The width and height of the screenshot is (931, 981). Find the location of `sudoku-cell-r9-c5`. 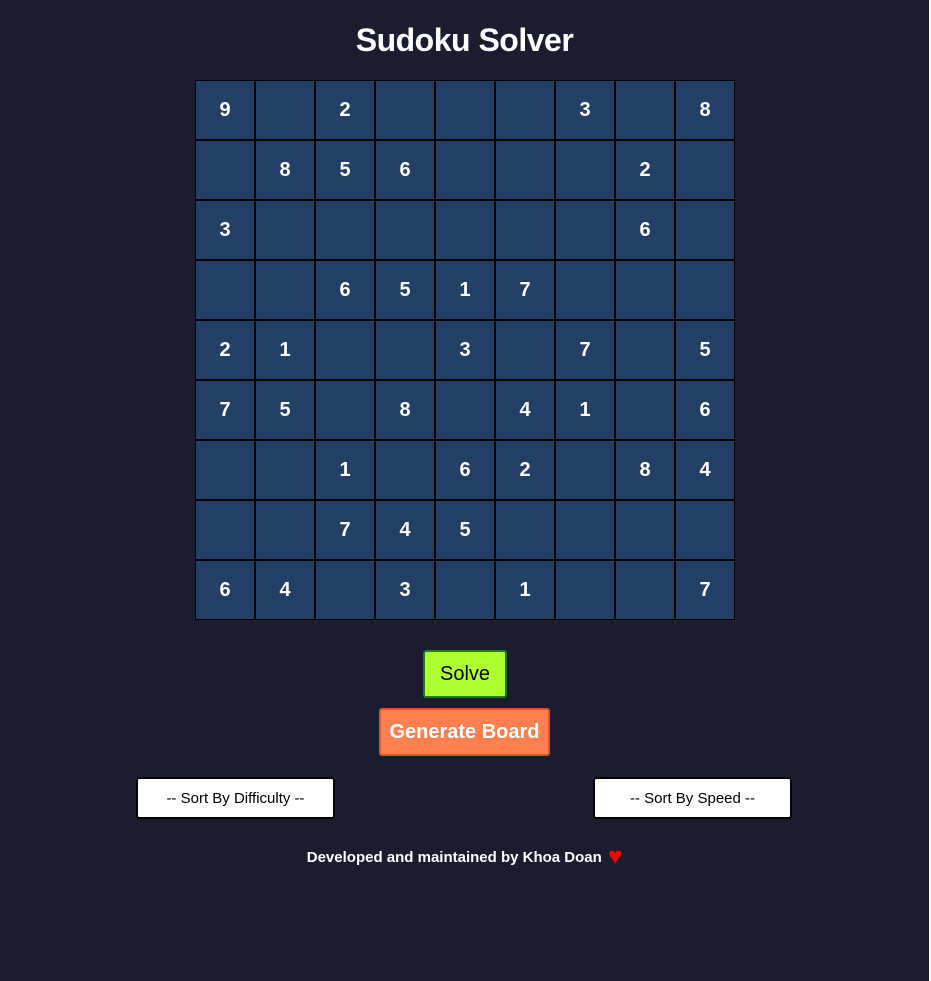

sudoku-cell-r9-c5 is located at coordinates (465, 590).